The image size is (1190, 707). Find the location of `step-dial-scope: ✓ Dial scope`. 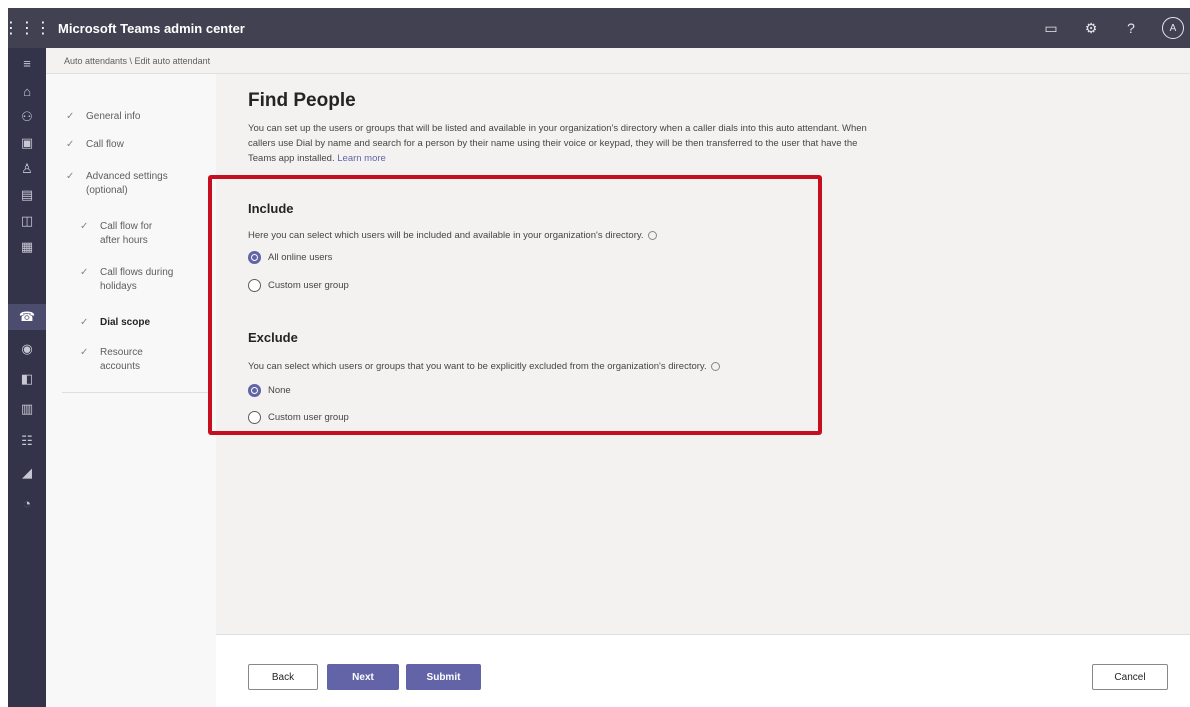

step-dial-scope: ✓ Dial scope is located at coordinates (115, 323).